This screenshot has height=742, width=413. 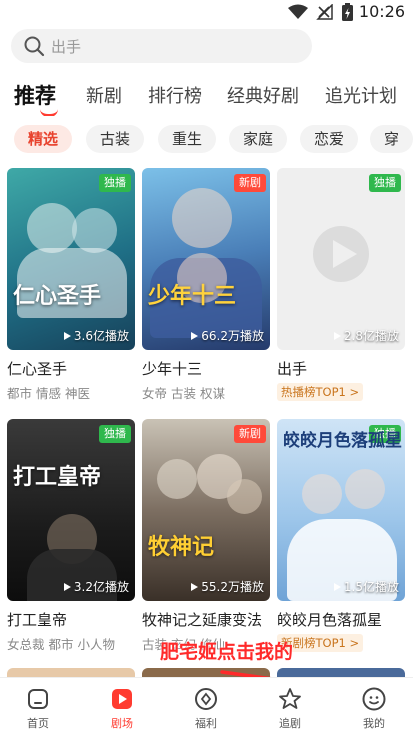 What do you see at coordinates (96, 586) in the screenshot?
I see `play-count: 3.2亿播放` at bounding box center [96, 586].